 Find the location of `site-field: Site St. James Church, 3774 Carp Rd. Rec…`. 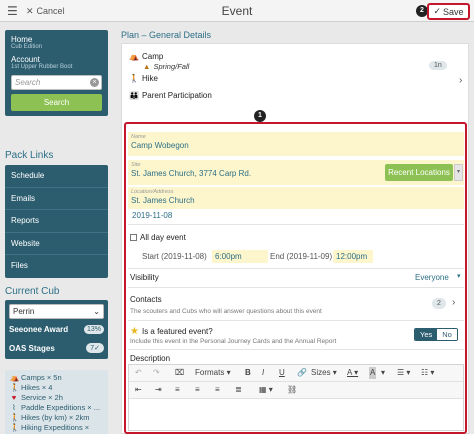

site-field: Site St. James Church, 3774 Carp Rd. Rec… is located at coordinates (296, 172).